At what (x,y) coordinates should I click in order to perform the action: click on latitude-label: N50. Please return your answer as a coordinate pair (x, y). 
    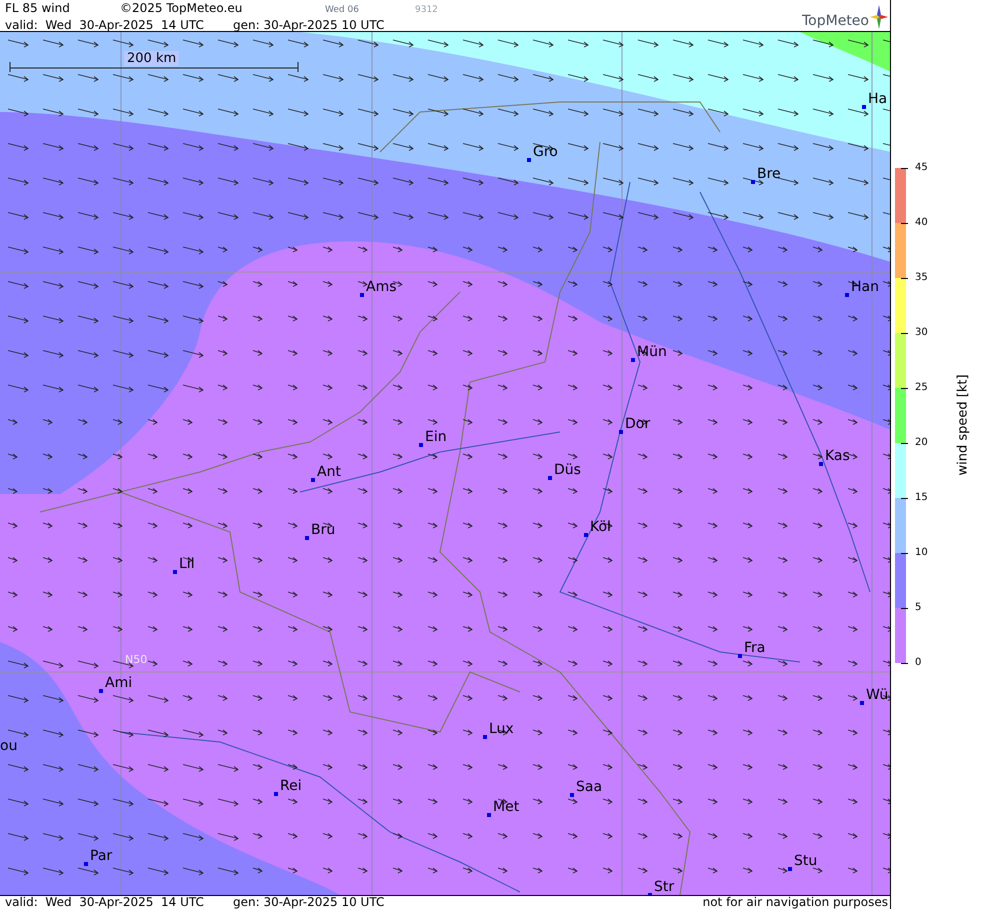
    Looking at the image, I should click on (136, 660).